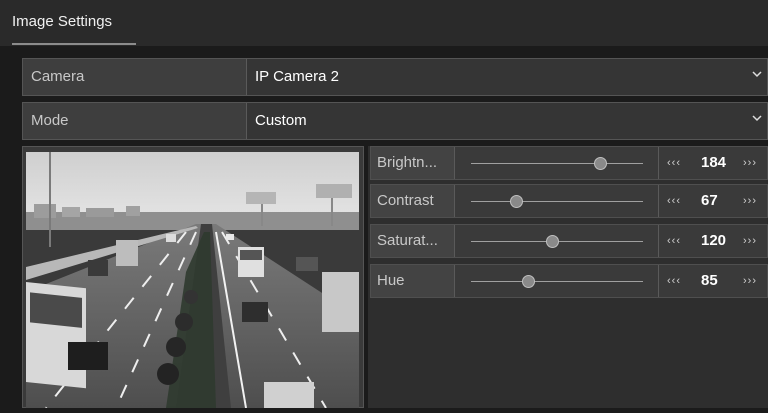 Image resolution: width=768 pixels, height=413 pixels. I want to click on saturation-slider, so click(557, 241).